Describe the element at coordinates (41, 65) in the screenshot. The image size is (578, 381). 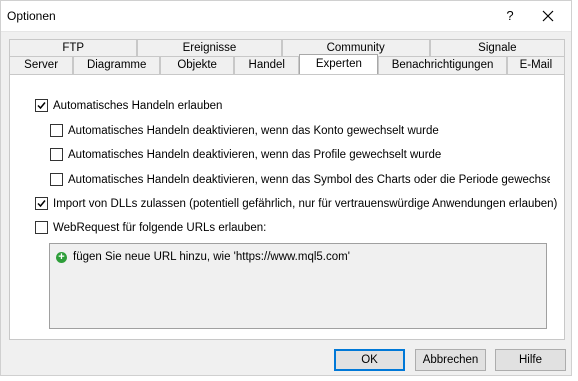
I see `tab-server: Server` at that location.